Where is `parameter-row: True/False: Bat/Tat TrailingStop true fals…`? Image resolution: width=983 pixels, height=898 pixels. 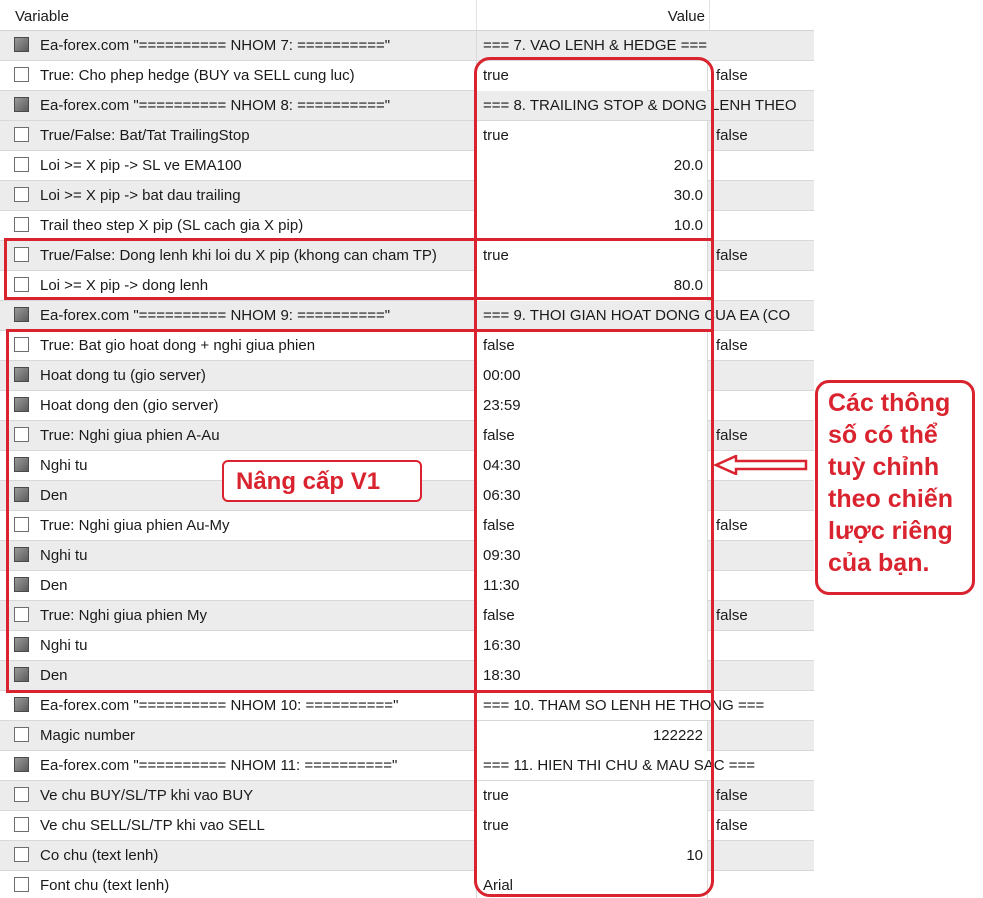 parameter-row: True/False: Bat/Tat TrailingStop true fals… is located at coordinates (407, 136).